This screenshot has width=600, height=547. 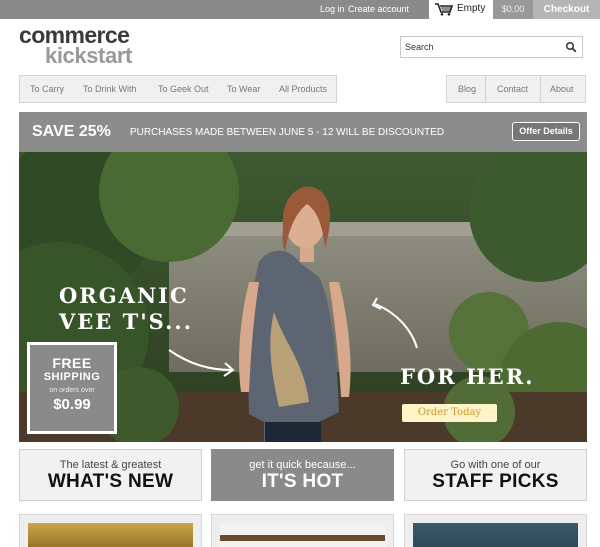 I want to click on nav-item-to-wear: To Wear, so click(x=243, y=89).